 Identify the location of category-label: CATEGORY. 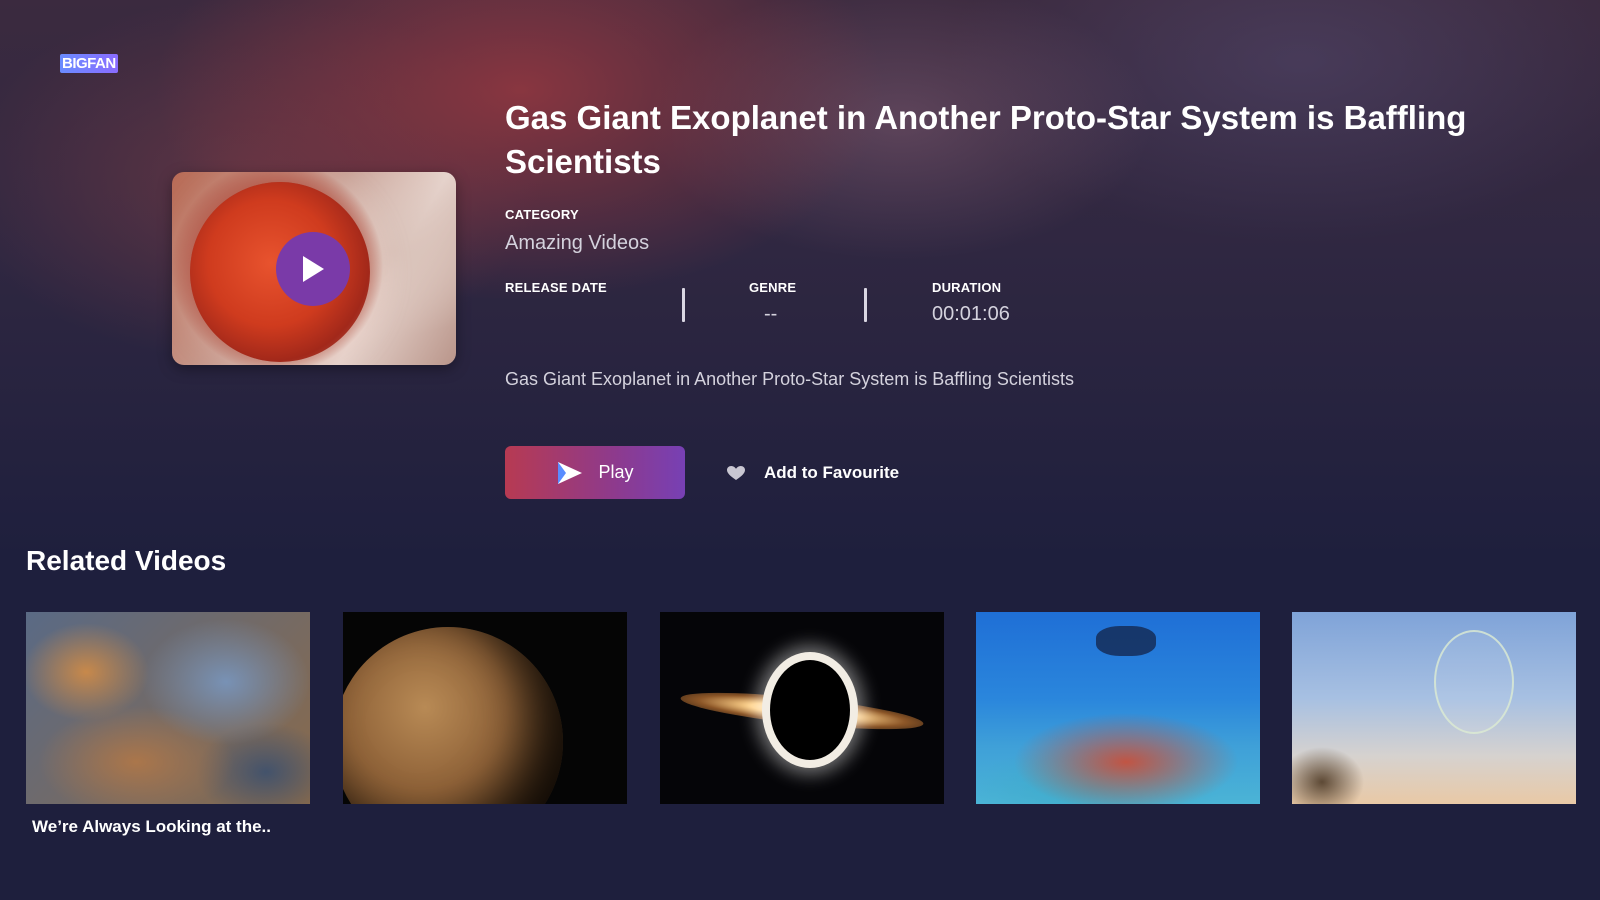
(542, 214).